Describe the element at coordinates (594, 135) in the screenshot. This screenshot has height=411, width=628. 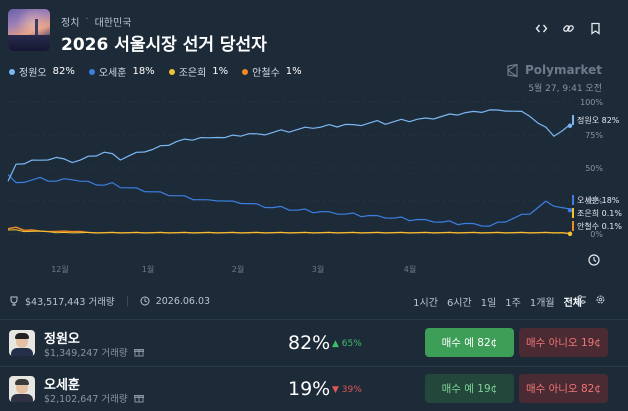
I see `y-tick-label: 75%` at that location.